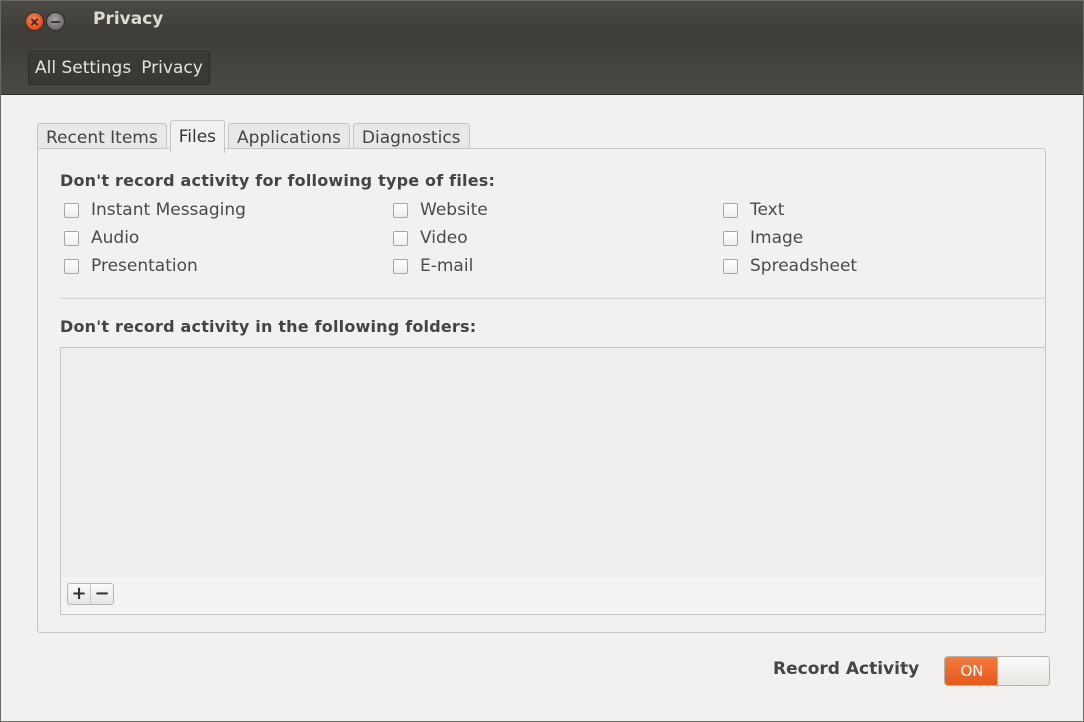 The height and width of the screenshot is (722, 1084). Describe the element at coordinates (447, 266) in the screenshot. I see `checkbox-label: E-mail` at that location.